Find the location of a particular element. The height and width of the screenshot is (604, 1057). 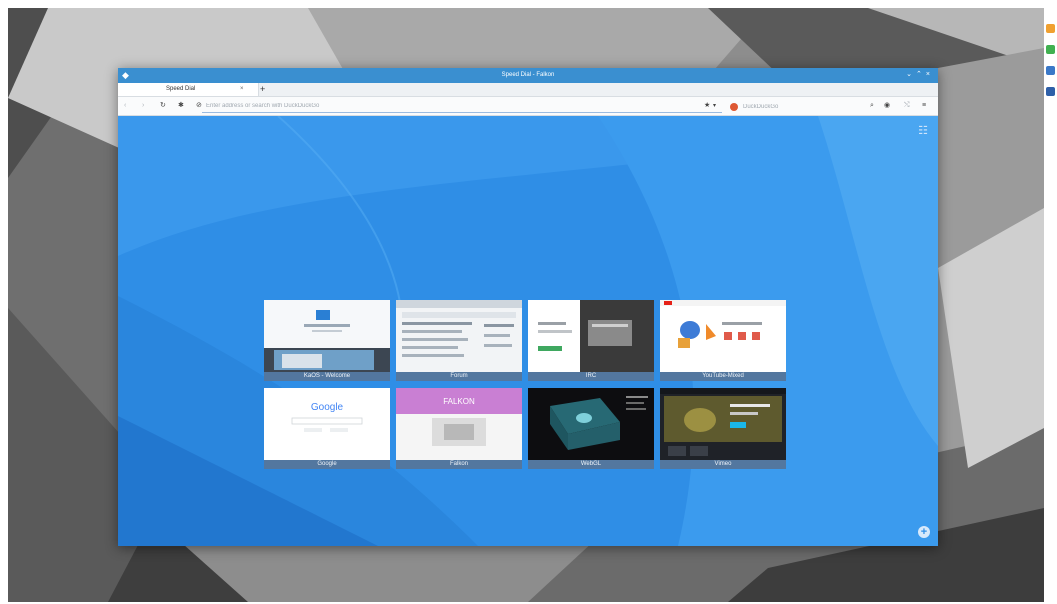

maximize-icon: ⌃ is located at coordinates (921, 74).